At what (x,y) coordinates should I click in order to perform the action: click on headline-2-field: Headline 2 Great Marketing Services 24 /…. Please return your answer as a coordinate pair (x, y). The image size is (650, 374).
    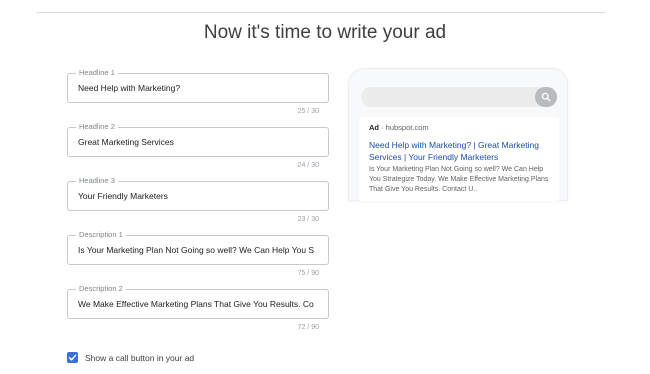
    Looking at the image, I should click on (198, 145).